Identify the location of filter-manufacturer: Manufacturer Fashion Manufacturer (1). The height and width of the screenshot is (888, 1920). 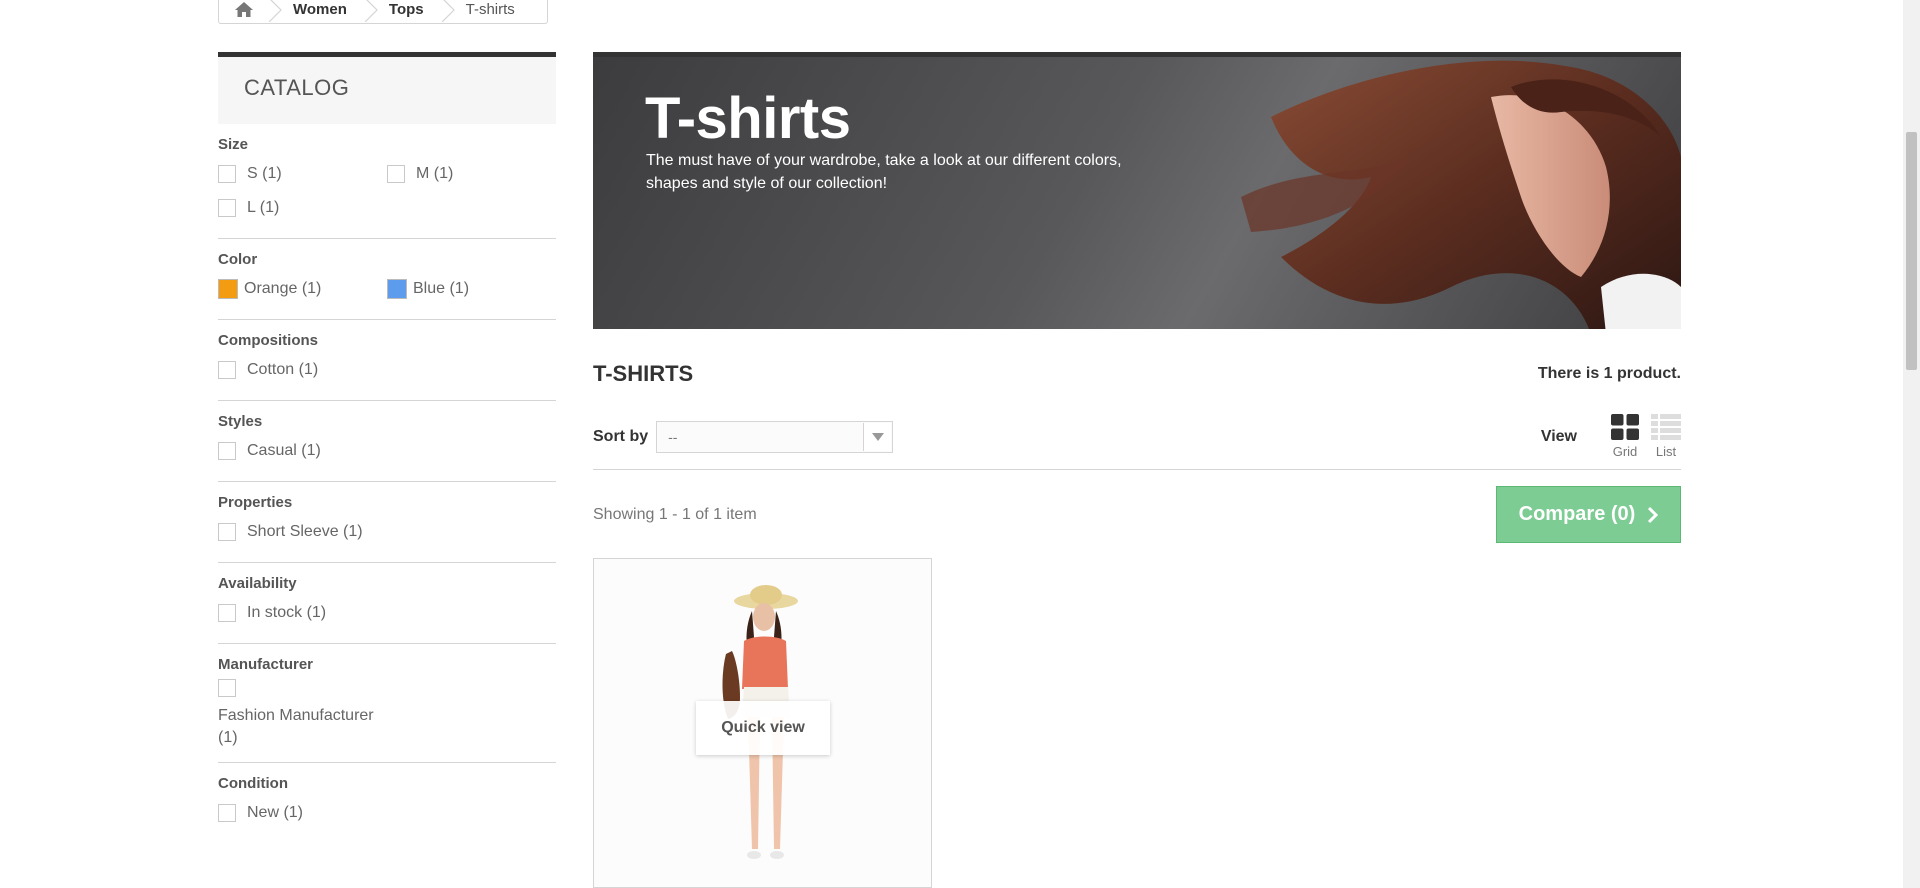
(387, 703).